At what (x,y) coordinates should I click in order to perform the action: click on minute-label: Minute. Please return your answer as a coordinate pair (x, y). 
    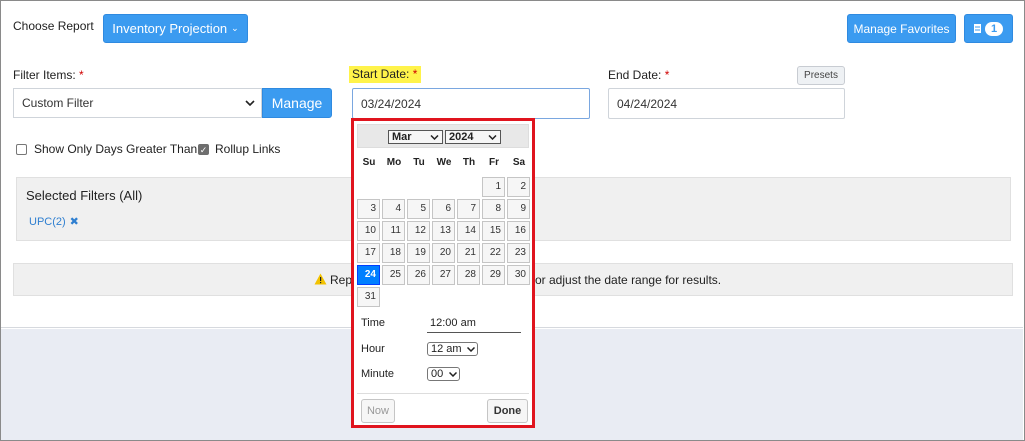
    Looking at the image, I should click on (378, 374).